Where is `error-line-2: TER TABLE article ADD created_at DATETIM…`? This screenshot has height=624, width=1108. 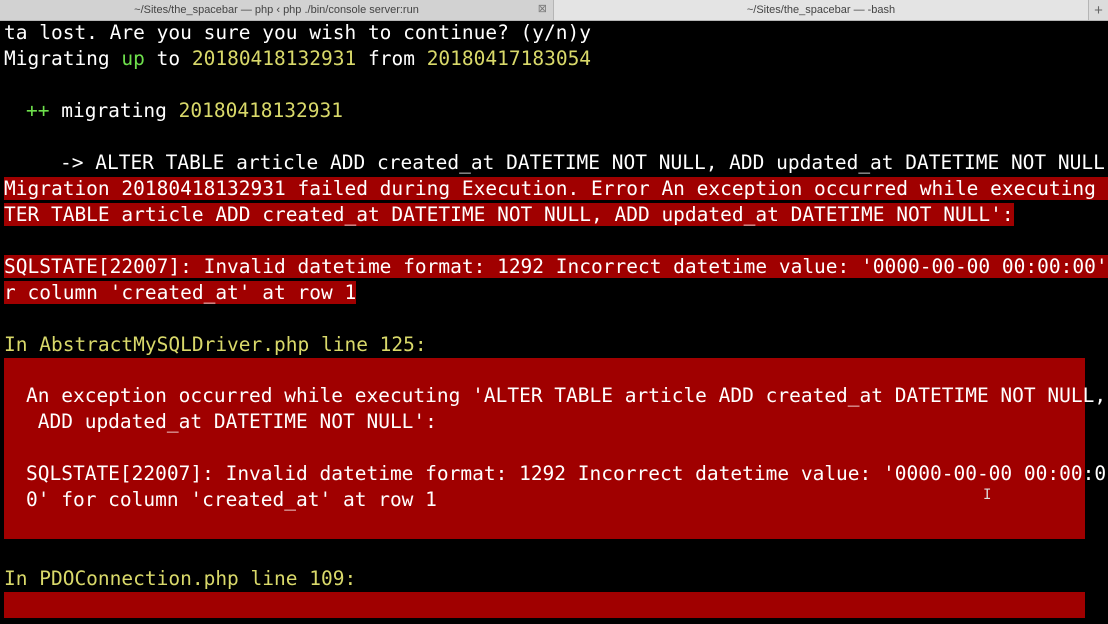
error-line-2: TER TABLE article ADD created_at DATETIM… is located at coordinates (509, 214).